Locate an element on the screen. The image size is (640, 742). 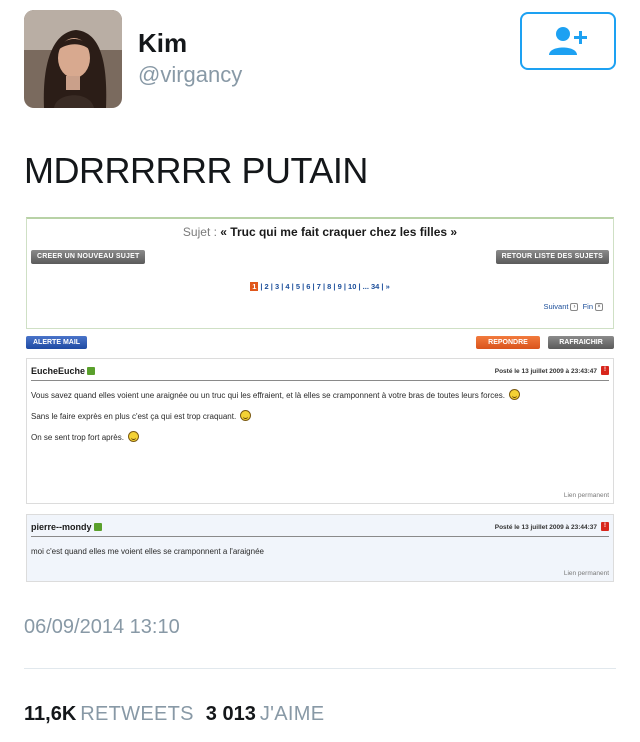
page-nav: Suivant › Fin × is located at coordinates (574, 307).